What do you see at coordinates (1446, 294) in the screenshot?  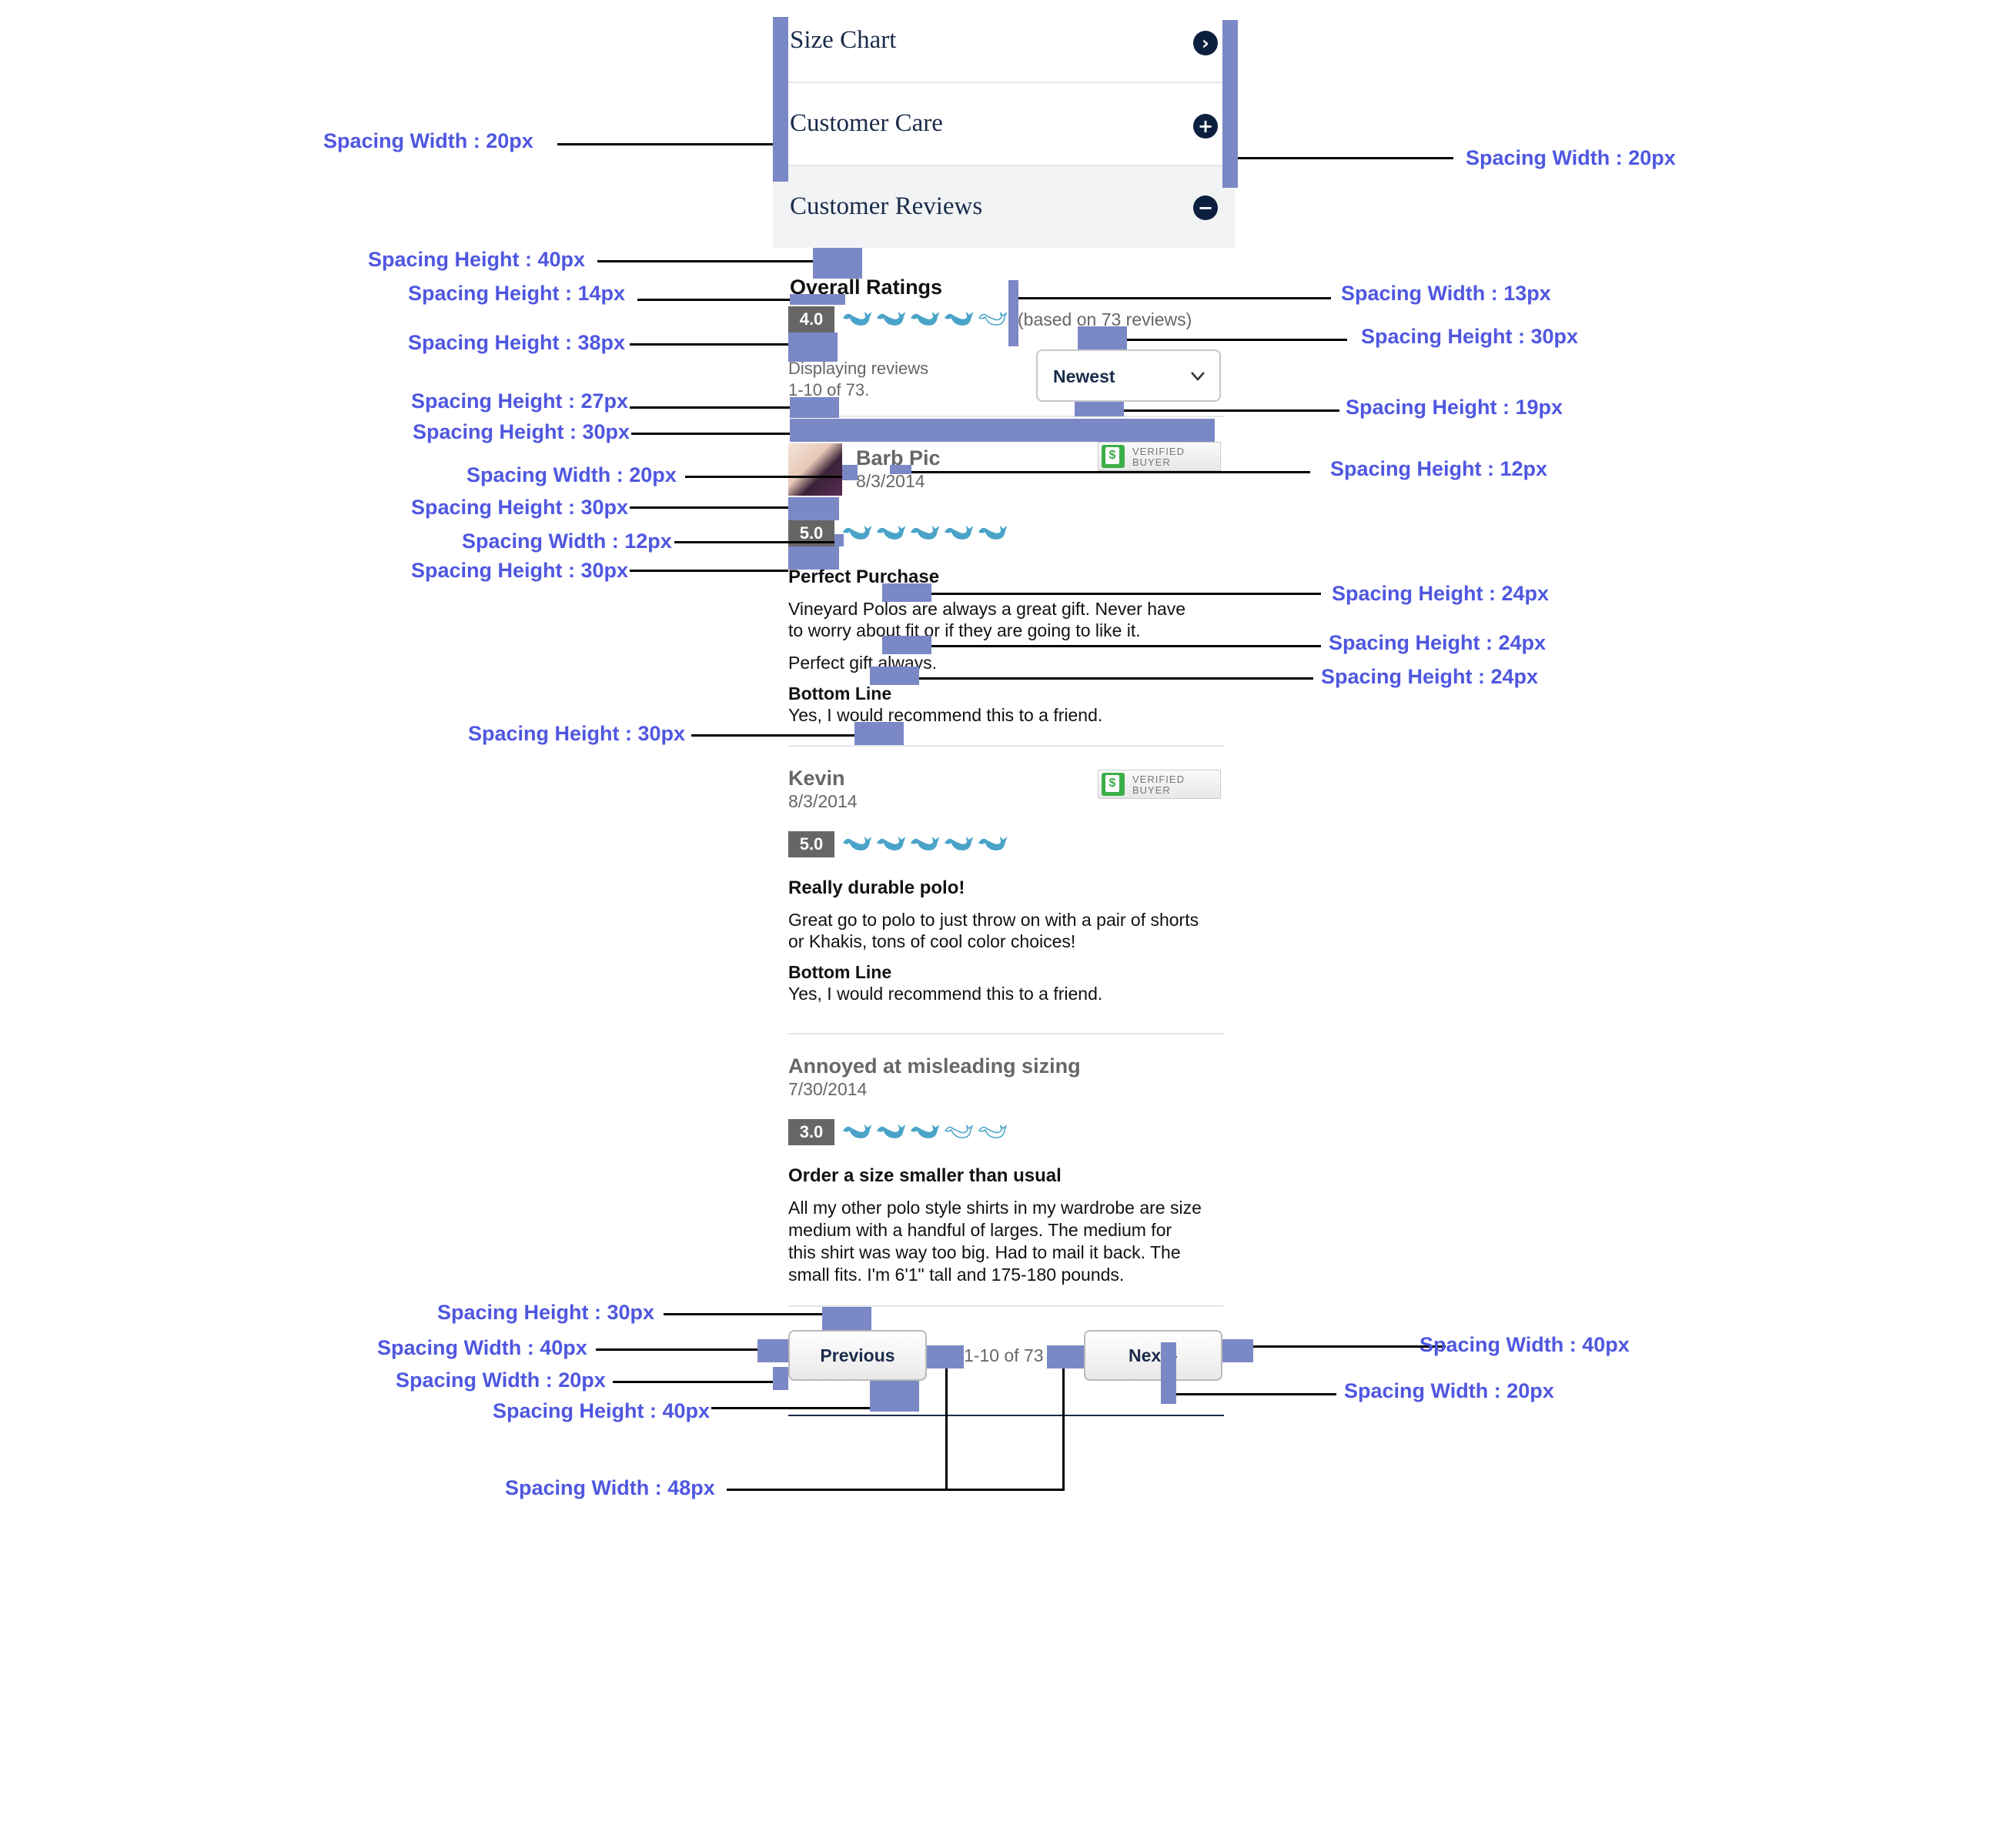 I see `annotation-label: Spacing Width : 13px` at bounding box center [1446, 294].